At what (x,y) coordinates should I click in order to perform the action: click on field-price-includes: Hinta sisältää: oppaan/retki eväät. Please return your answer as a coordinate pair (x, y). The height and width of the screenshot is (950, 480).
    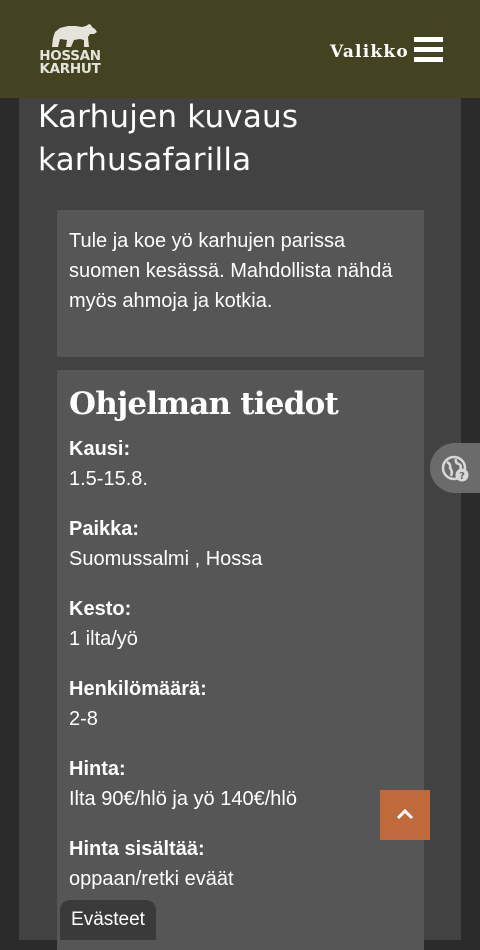
    Looking at the image, I should click on (240, 864).